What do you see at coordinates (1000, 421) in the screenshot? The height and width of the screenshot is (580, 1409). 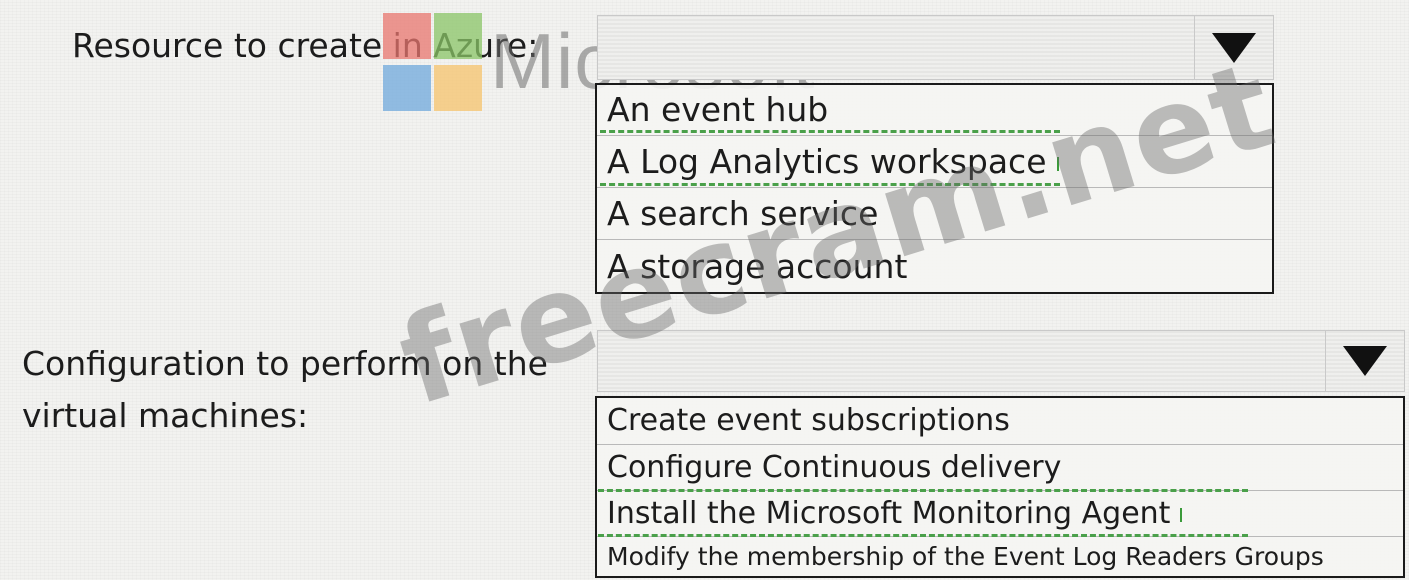 I see `configuration-option-1: Create event subscriptions` at bounding box center [1000, 421].